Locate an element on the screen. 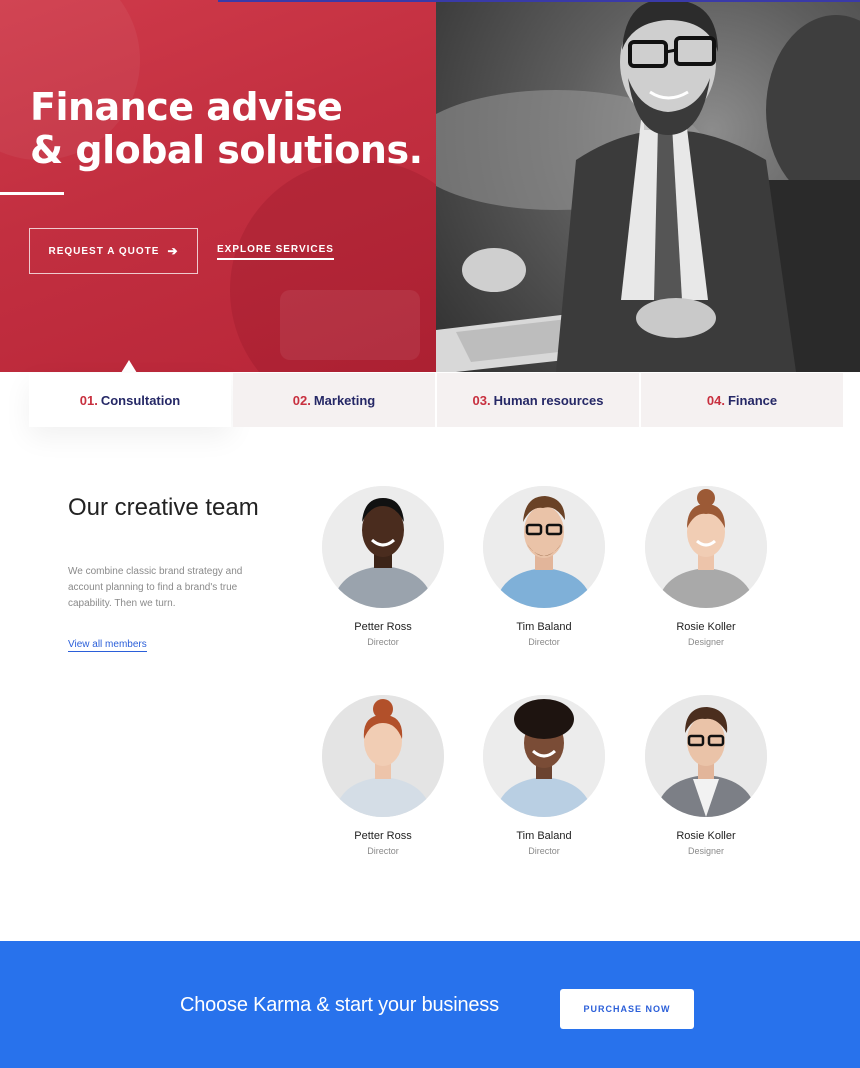 This screenshot has width=860, height=1068. tab-marketing: 02. Marketing is located at coordinates (334, 400).